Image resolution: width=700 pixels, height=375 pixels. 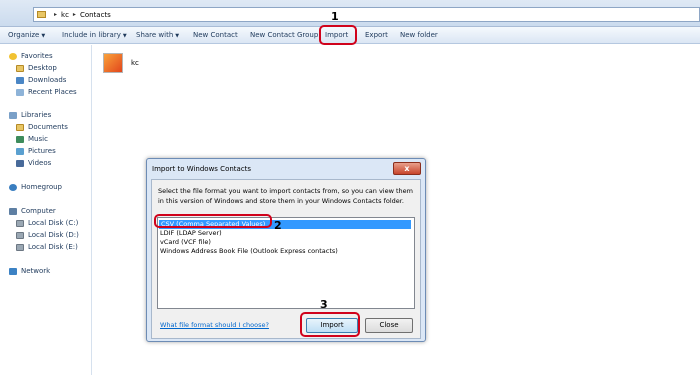 I want to click on share-with-menu: Share with ▼, so click(x=157, y=35).